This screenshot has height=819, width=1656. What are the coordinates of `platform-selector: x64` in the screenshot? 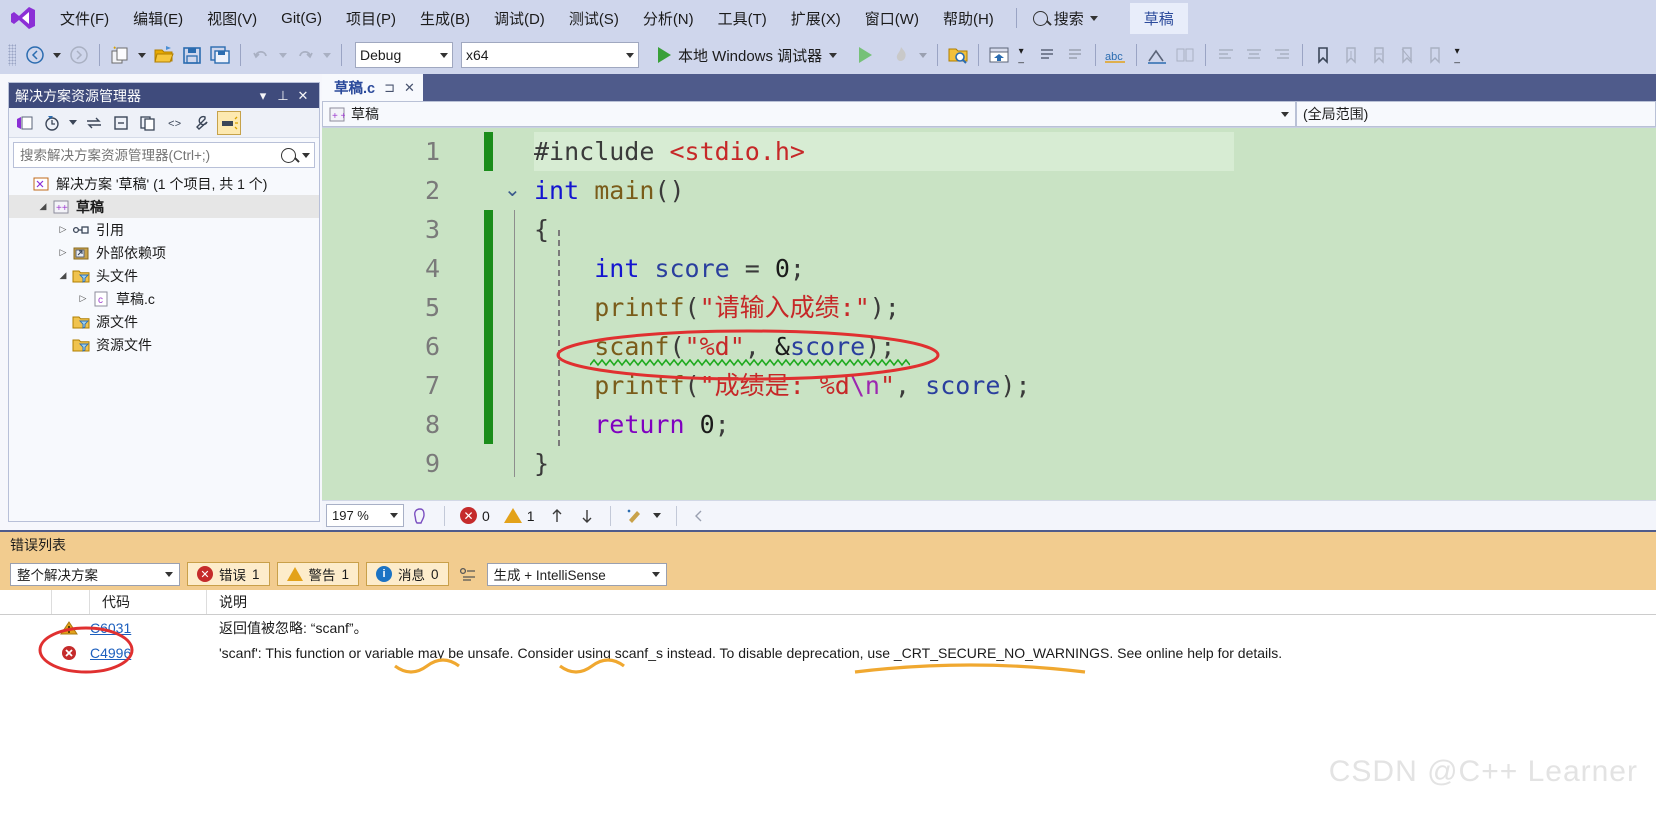 It's located at (550, 55).